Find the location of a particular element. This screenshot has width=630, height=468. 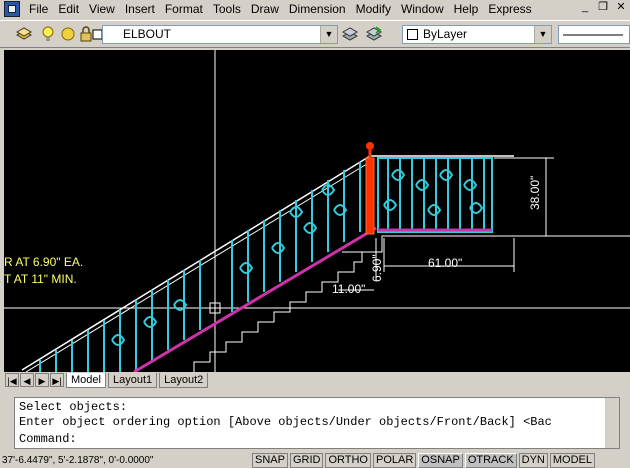

menu-express: Express is located at coordinates (509, 9).